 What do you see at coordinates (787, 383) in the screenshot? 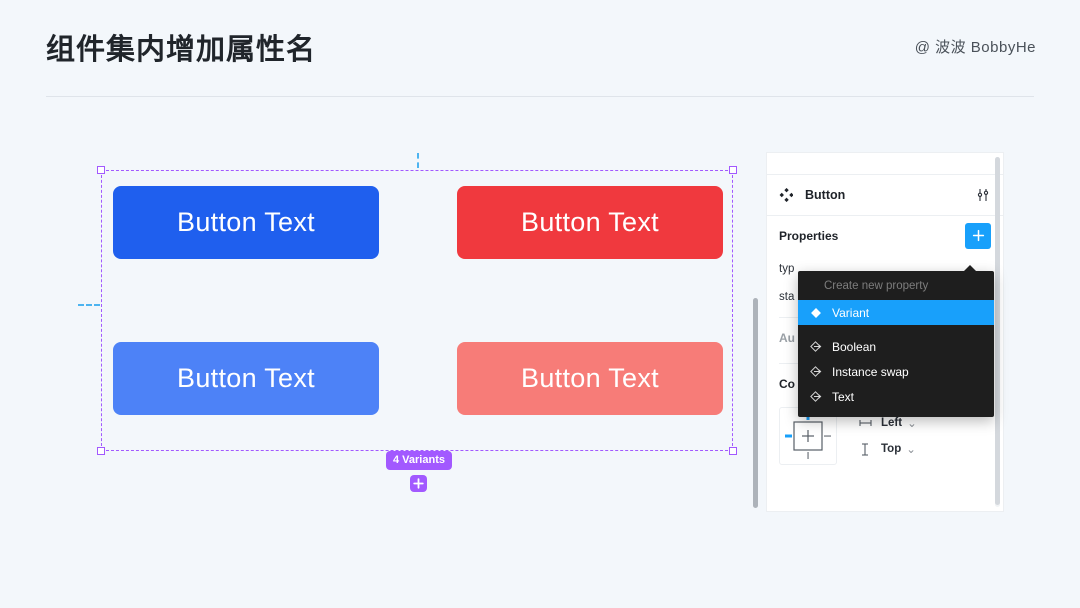
I see `constraints-title: Co` at bounding box center [787, 383].